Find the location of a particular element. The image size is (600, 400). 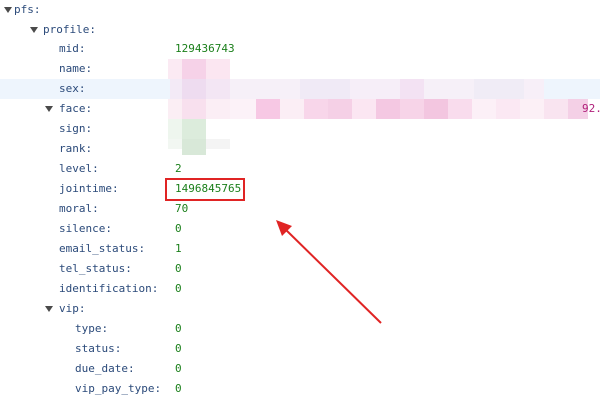

key-moral: moral: is located at coordinates (79, 208).